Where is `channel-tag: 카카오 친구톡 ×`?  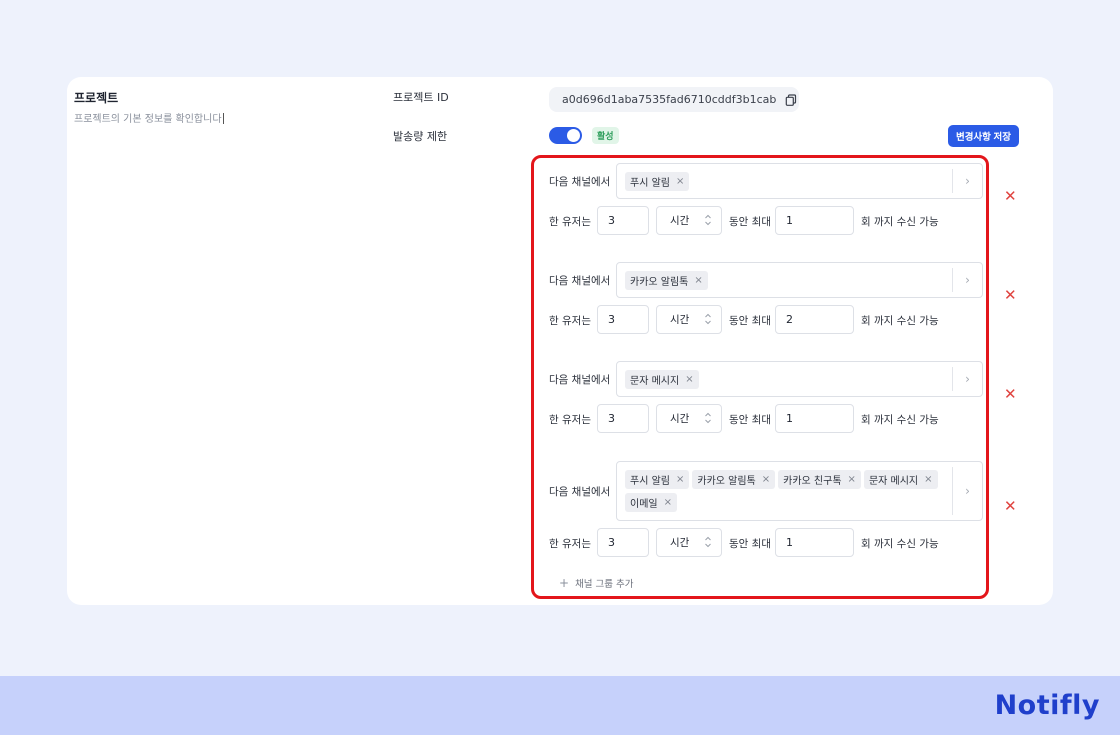
channel-tag: 카카오 친구톡 × is located at coordinates (819, 479).